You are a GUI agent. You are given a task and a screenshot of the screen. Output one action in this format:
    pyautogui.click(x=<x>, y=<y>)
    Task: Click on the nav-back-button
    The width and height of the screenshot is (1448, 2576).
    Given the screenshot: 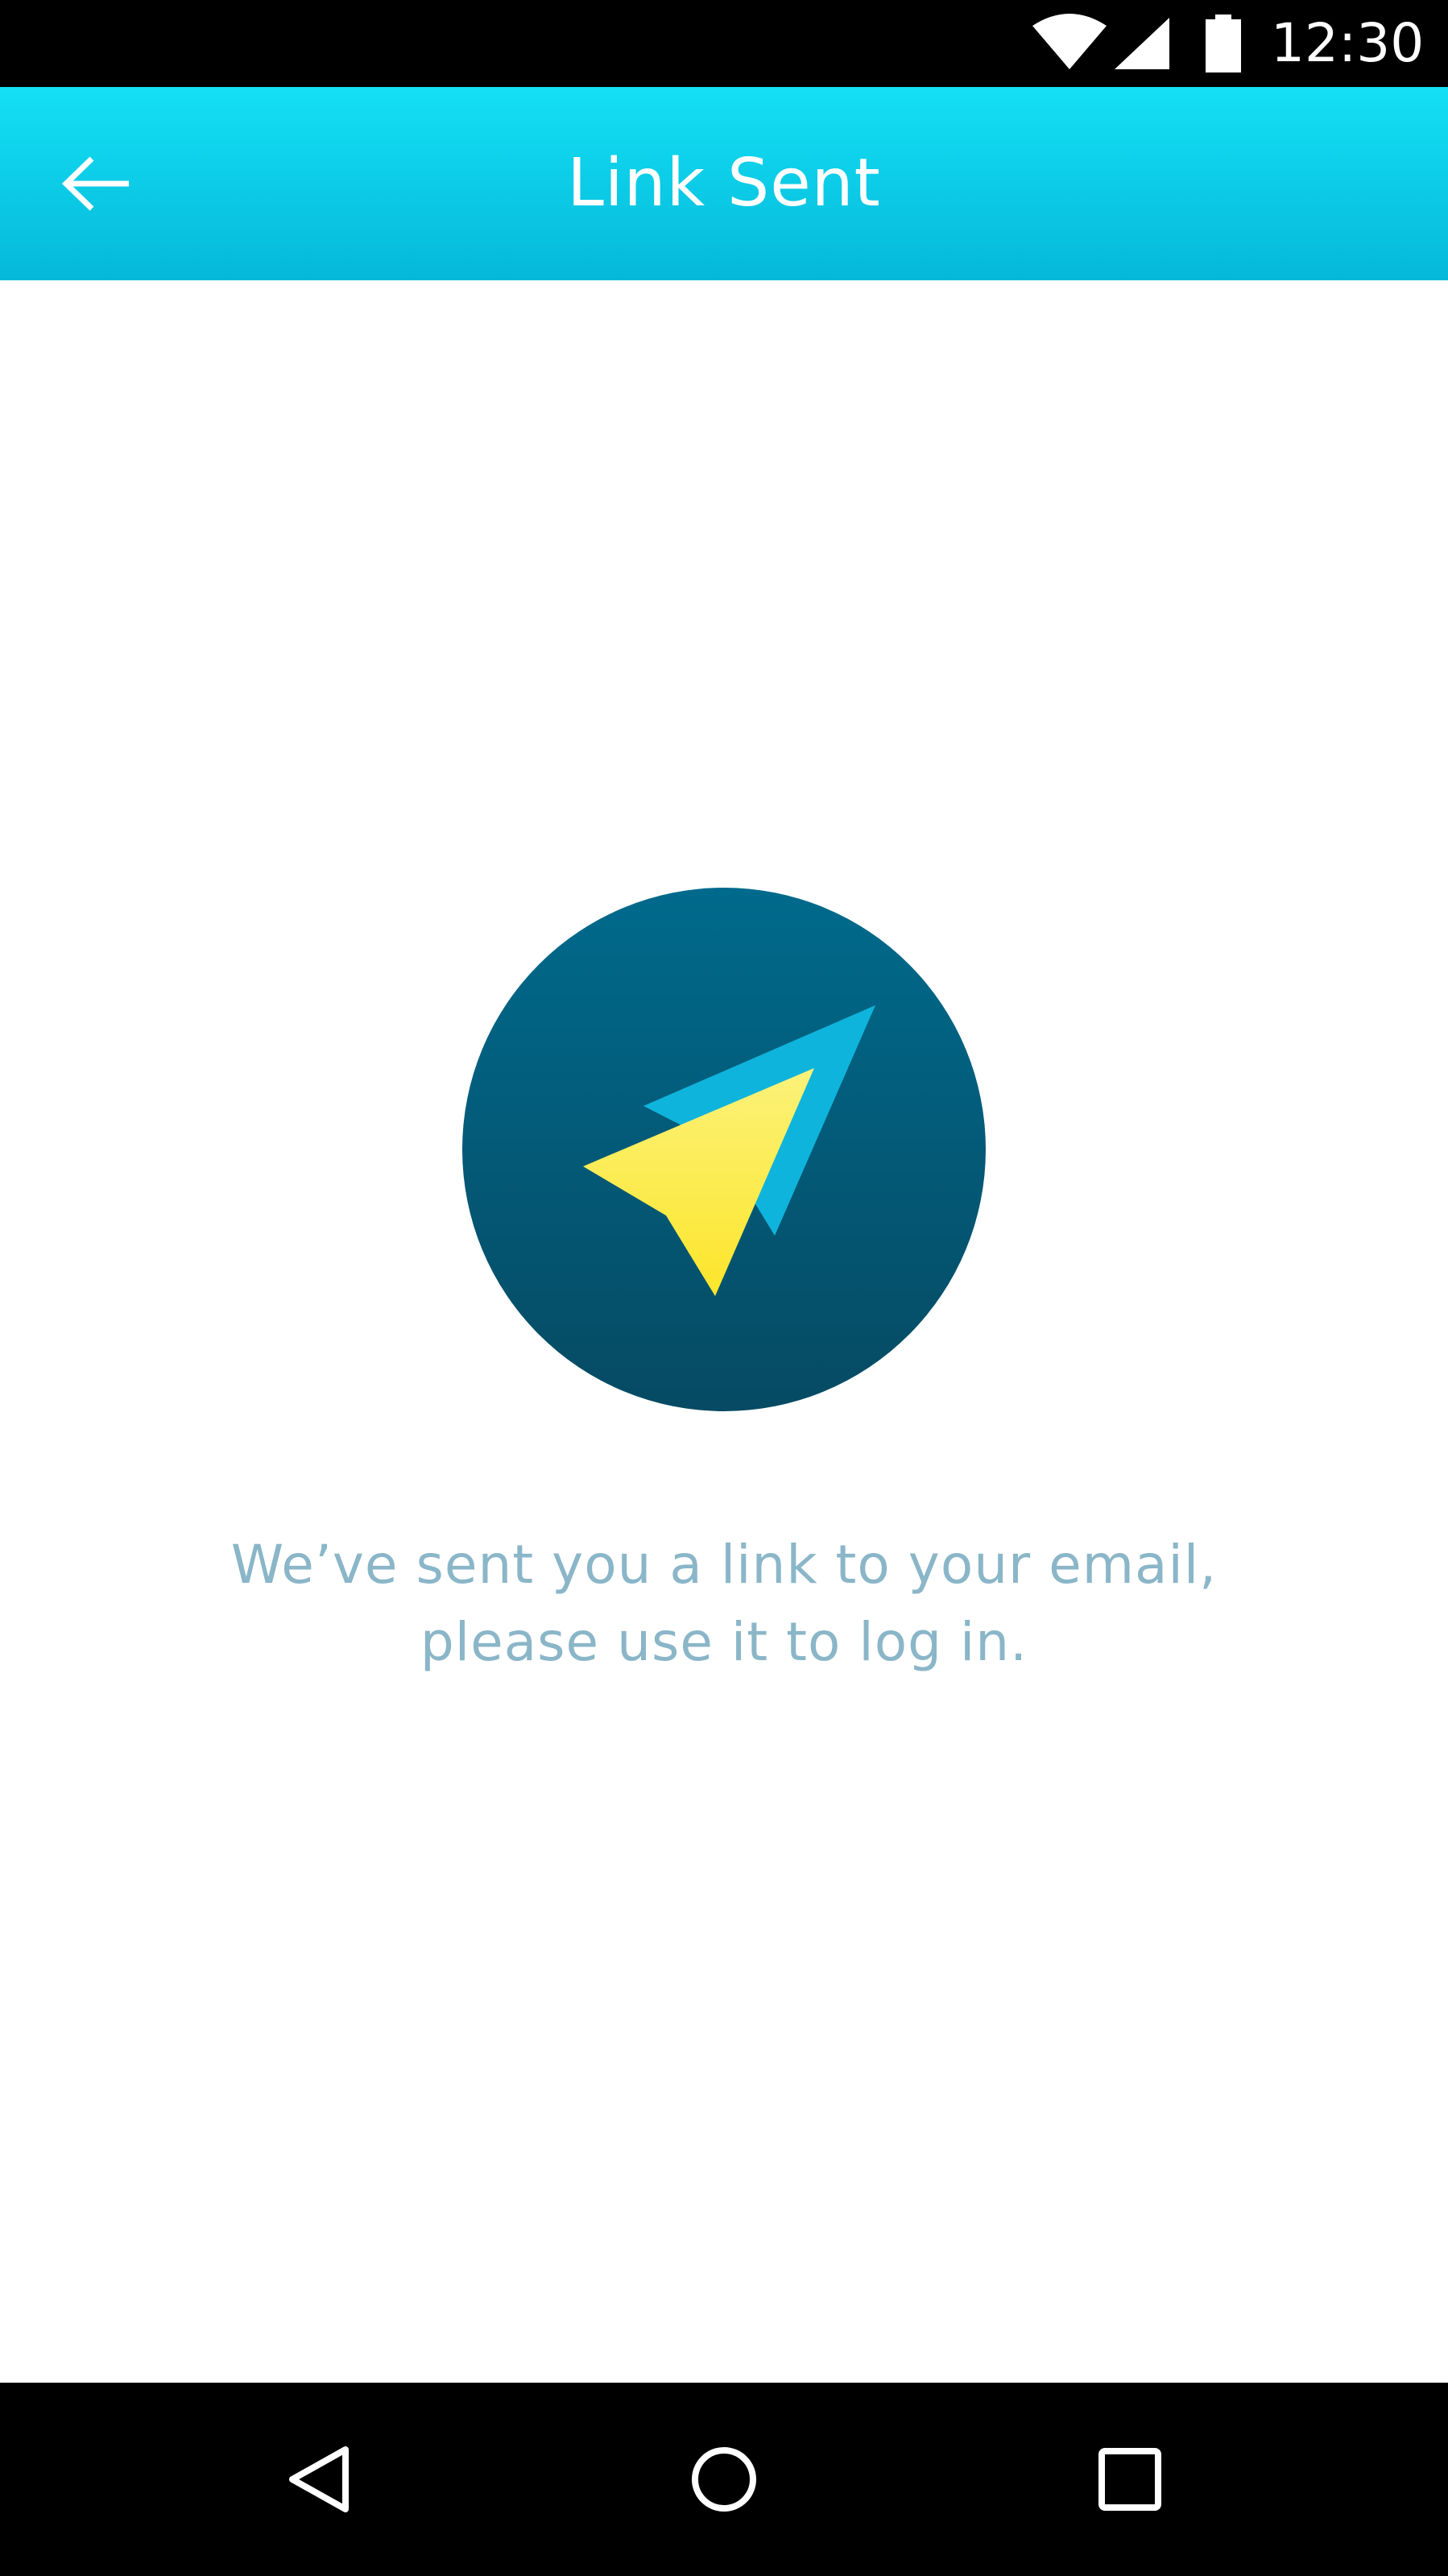 What is the action you would take?
    pyautogui.click(x=320, y=2479)
    